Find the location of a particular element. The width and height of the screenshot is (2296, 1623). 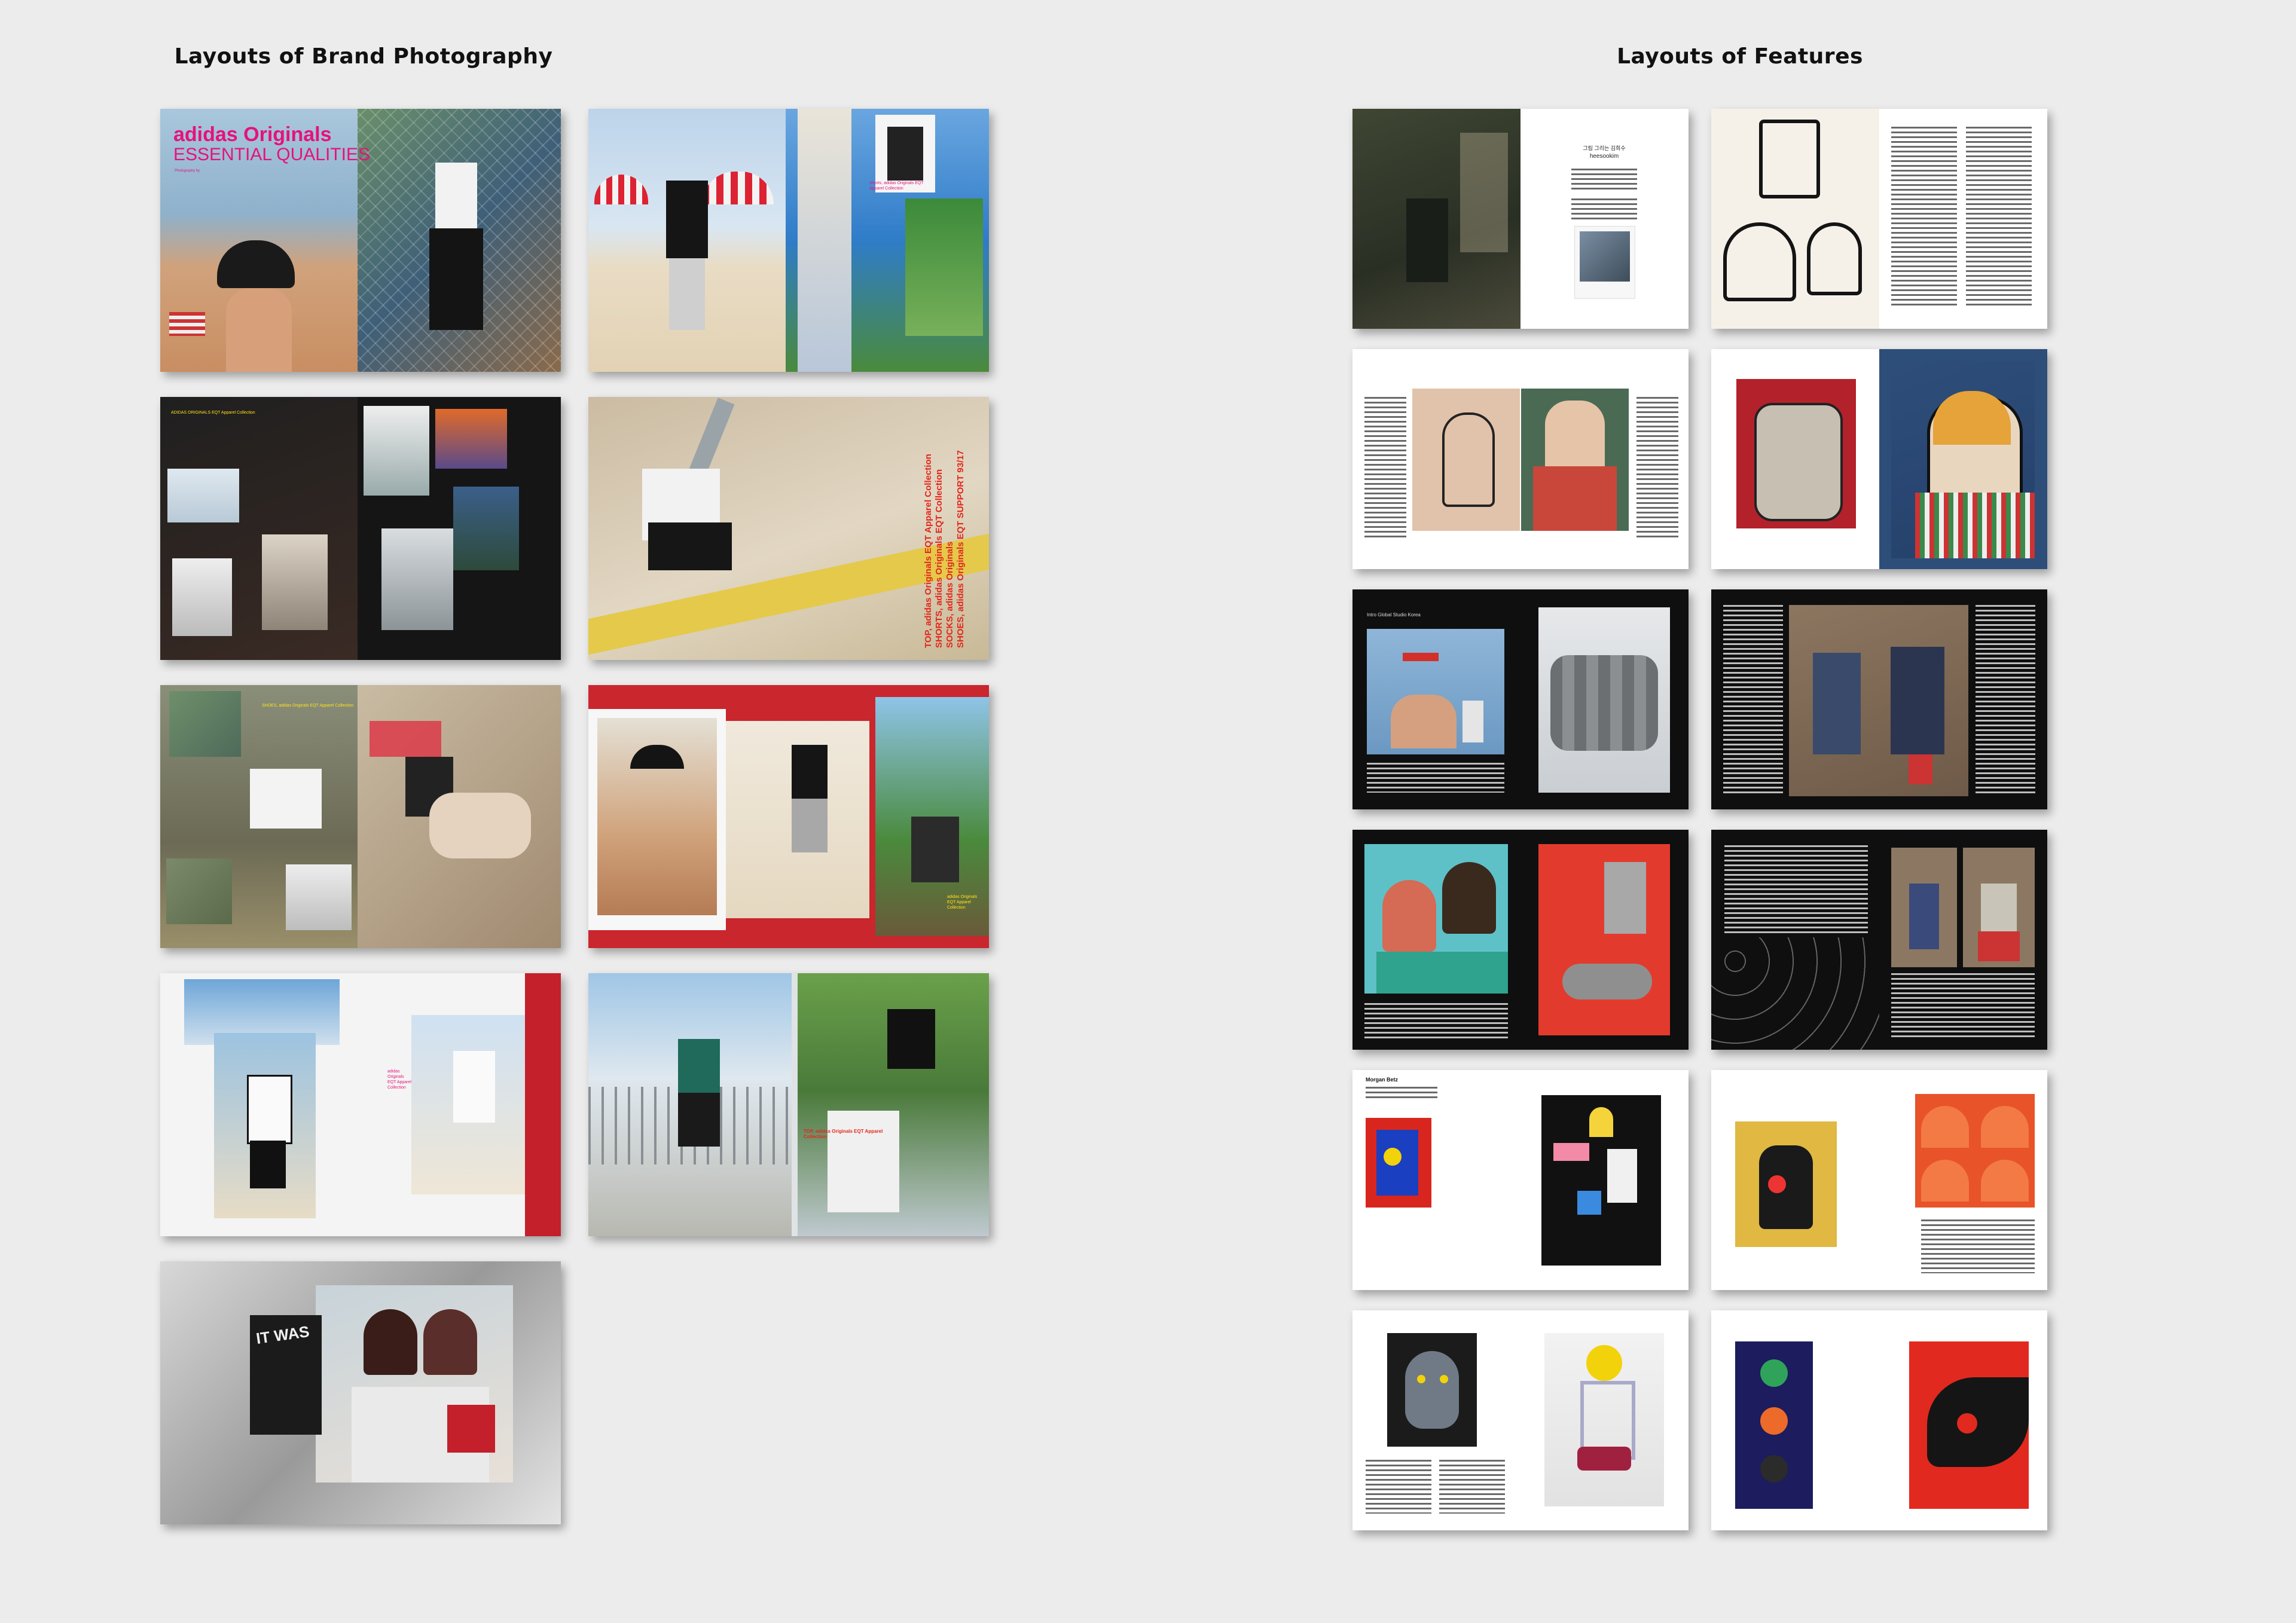

brand-spread-9: IT WAS is located at coordinates (360, 1393).